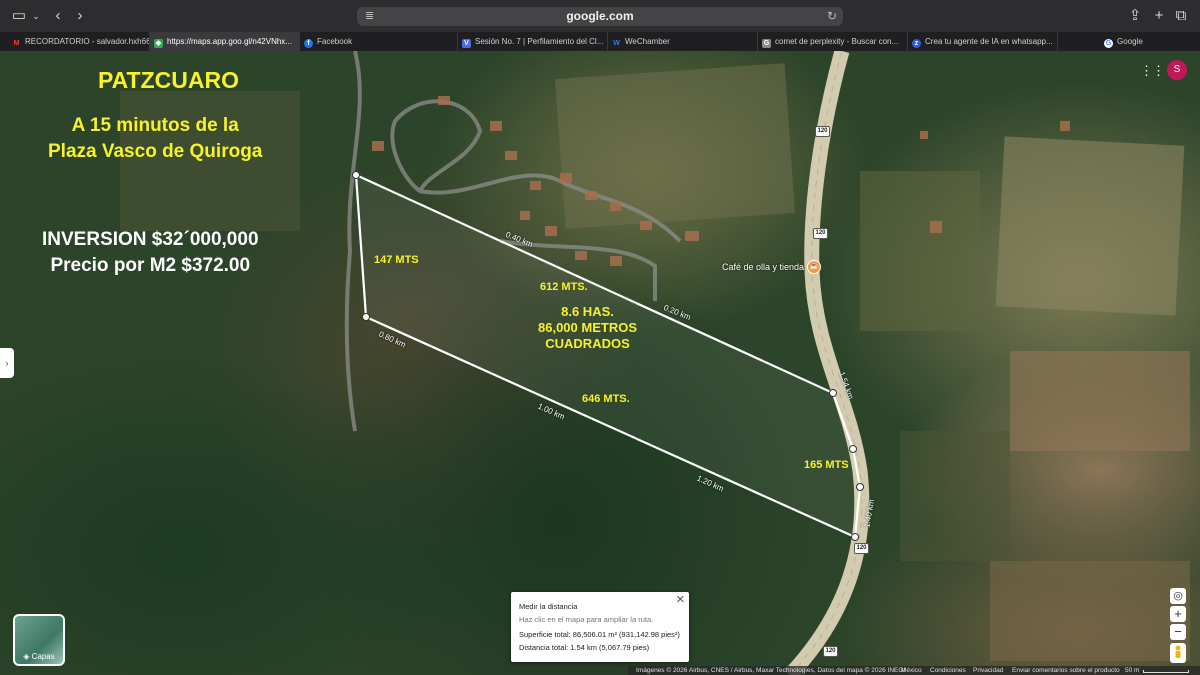 The width and height of the screenshot is (1200, 675). Describe the element at coordinates (766, 43) in the screenshot. I see `g-icon: G` at that location.